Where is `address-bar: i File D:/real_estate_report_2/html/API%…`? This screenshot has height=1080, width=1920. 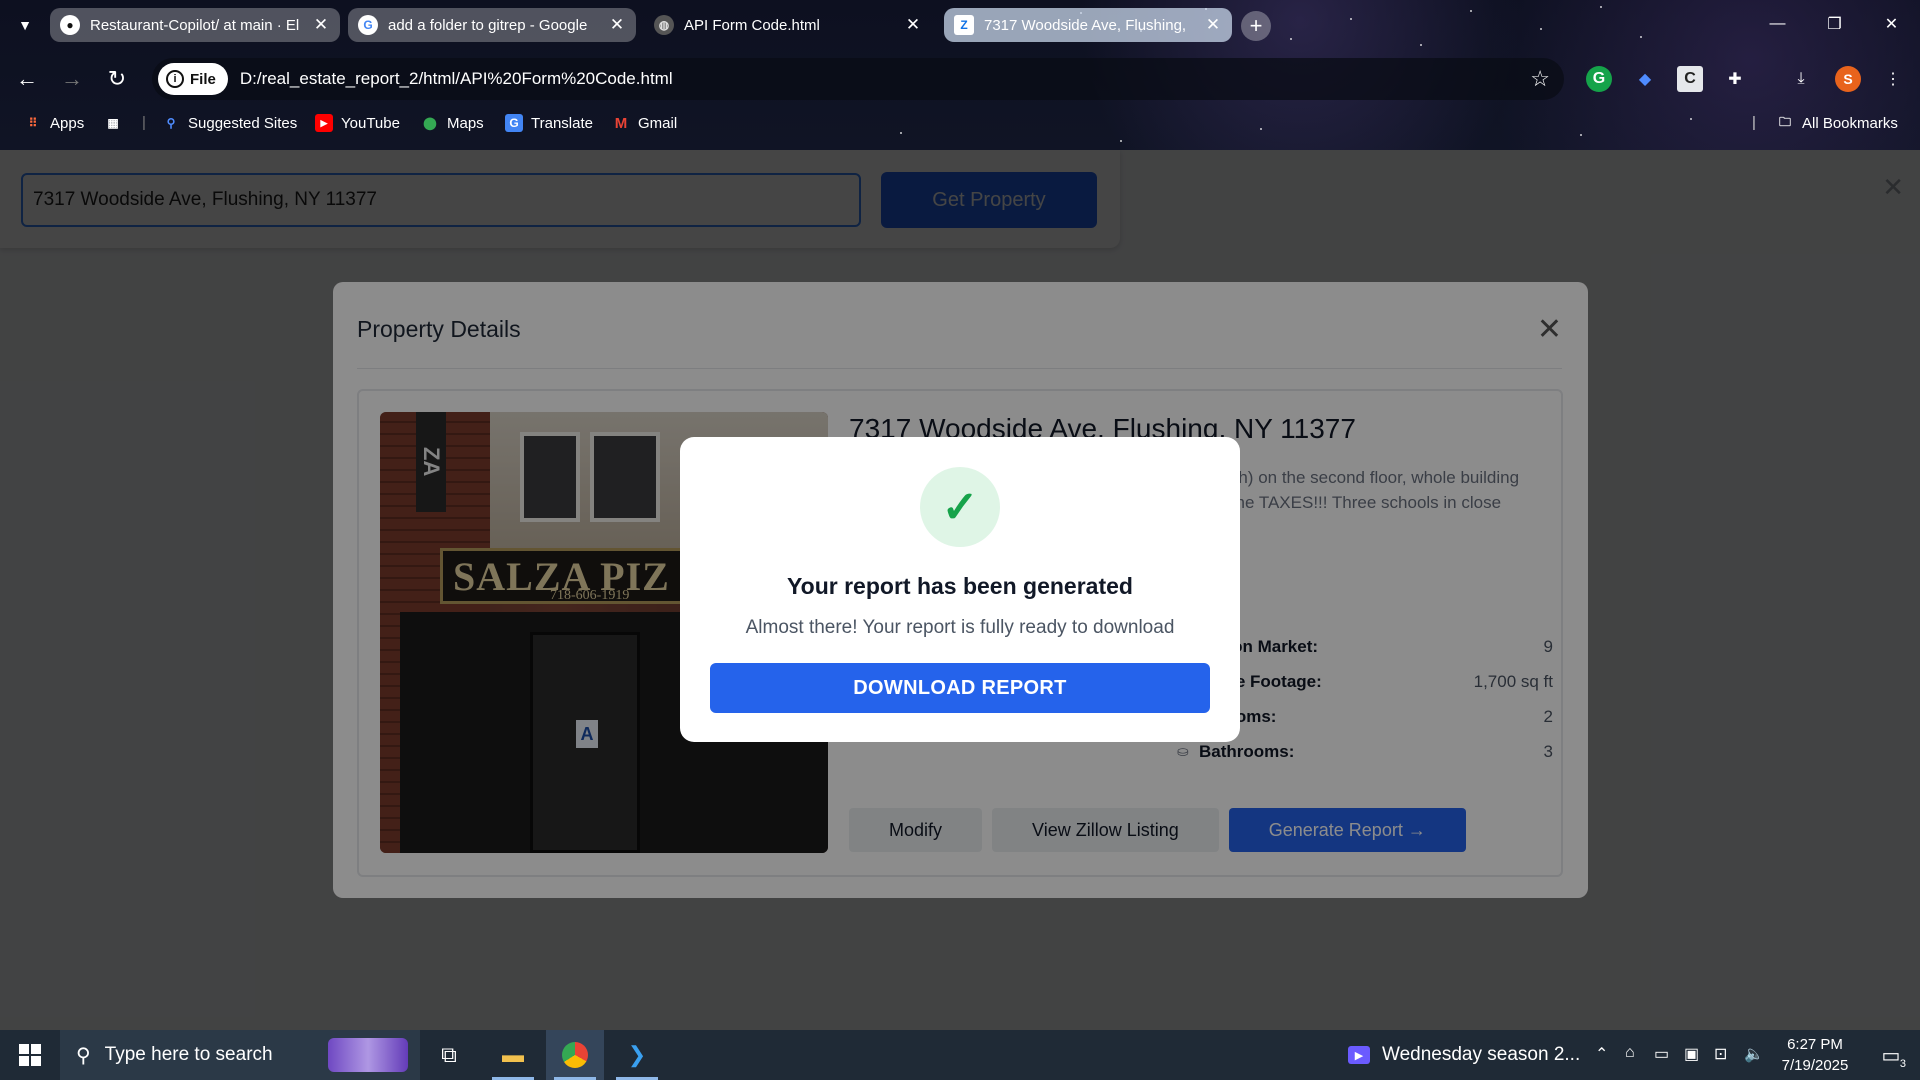 address-bar: i File D:/real_estate_report_2/html/API%… is located at coordinates (858, 79).